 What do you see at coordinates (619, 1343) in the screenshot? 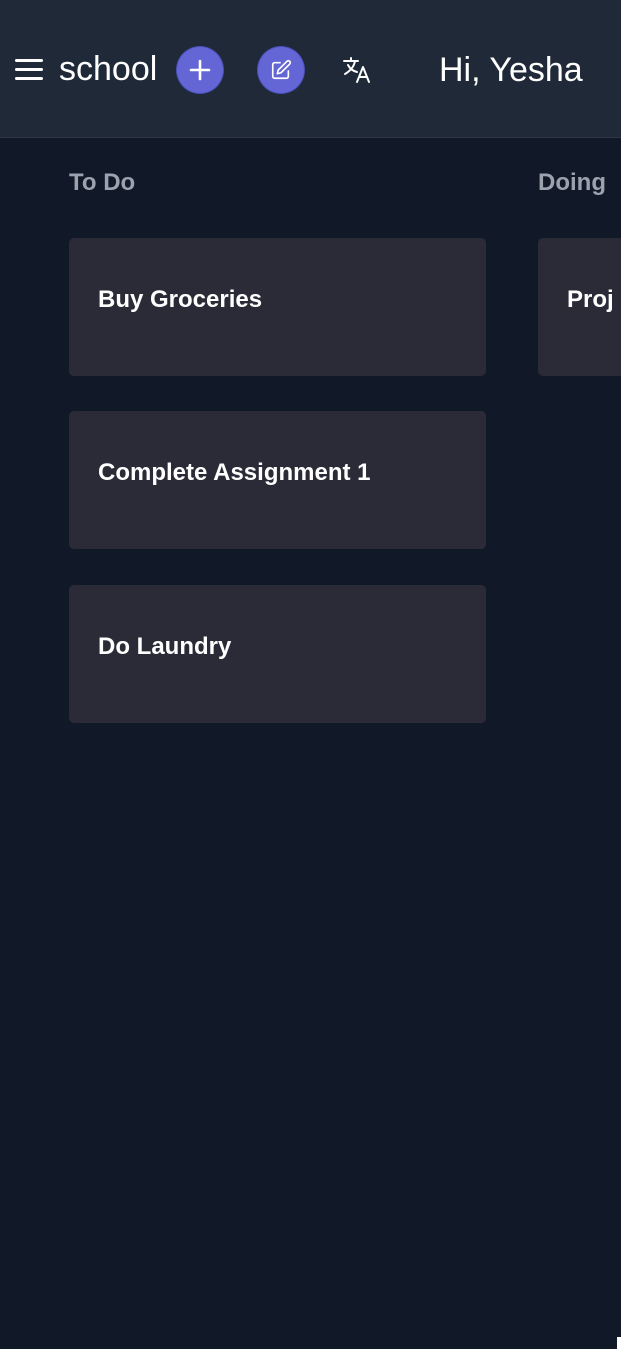
I see `scroll-corner` at bounding box center [619, 1343].